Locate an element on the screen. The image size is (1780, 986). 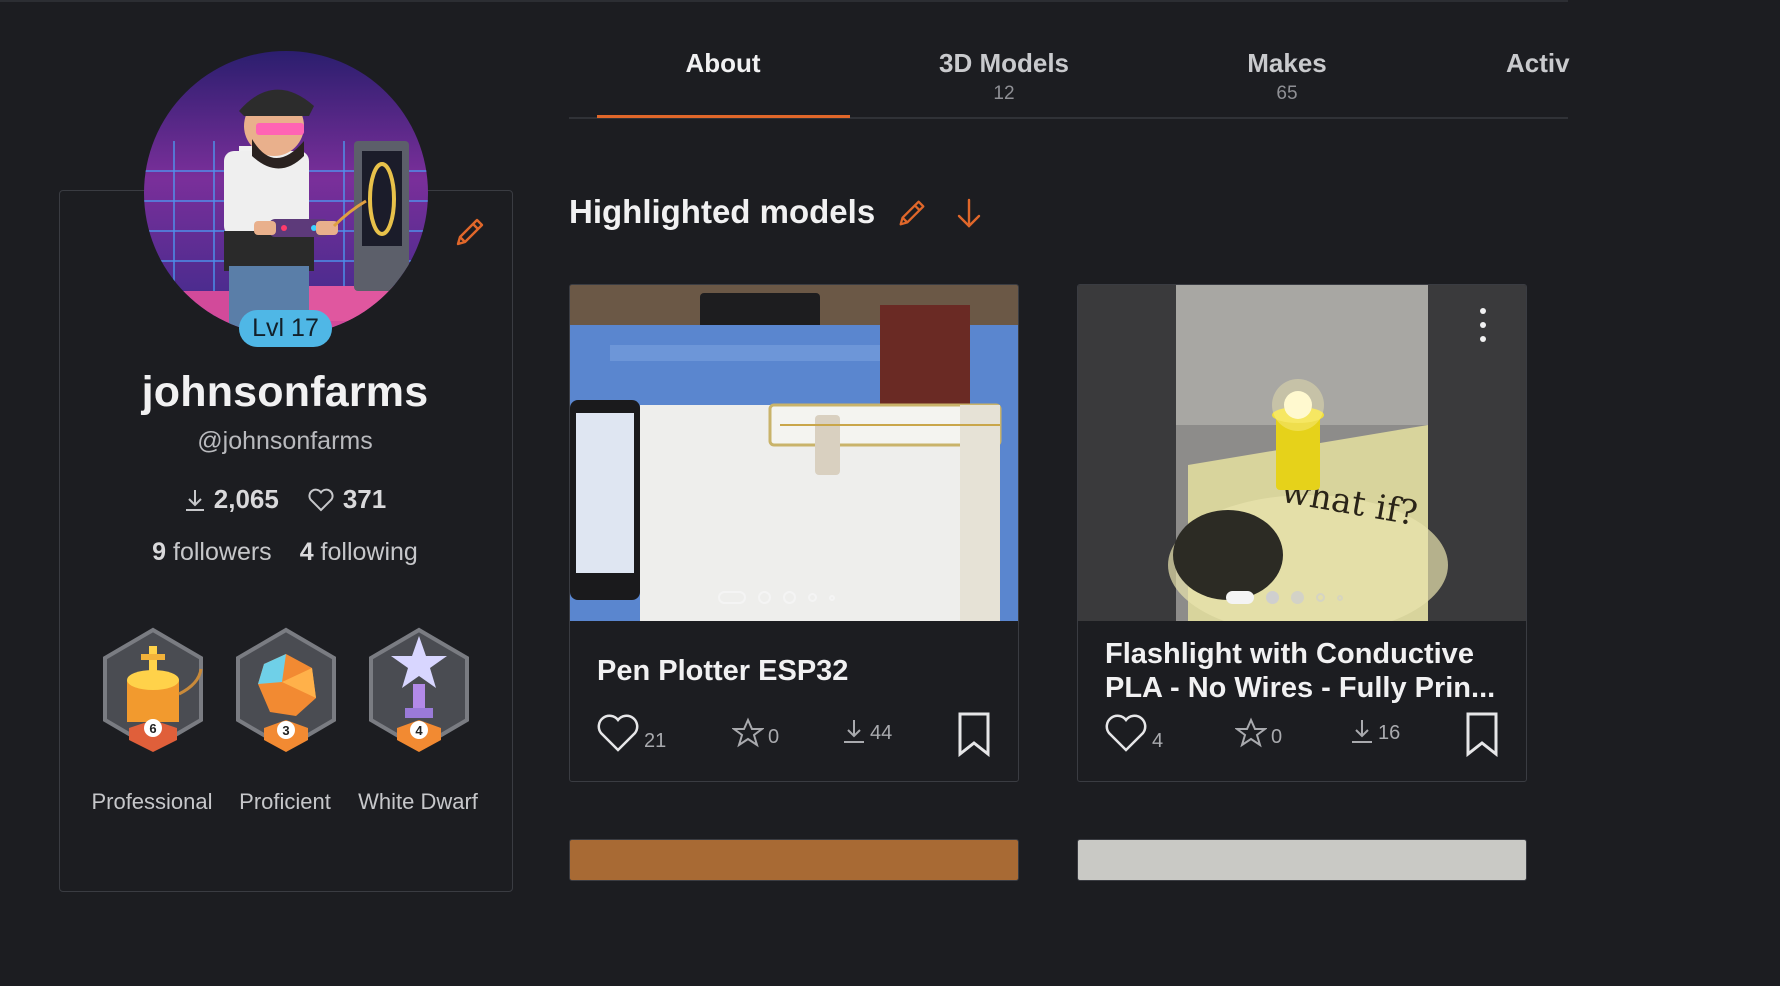
avatar is located at coordinates (286, 193).